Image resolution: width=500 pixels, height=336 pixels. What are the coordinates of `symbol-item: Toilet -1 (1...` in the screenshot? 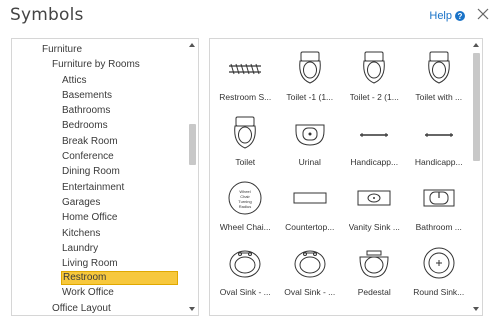 It's located at (310, 79).